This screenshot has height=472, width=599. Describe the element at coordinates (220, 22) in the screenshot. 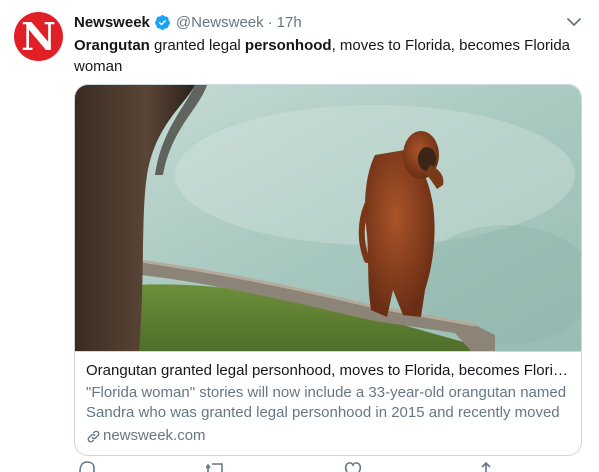

I see `author-handle: @Newsweek` at that location.